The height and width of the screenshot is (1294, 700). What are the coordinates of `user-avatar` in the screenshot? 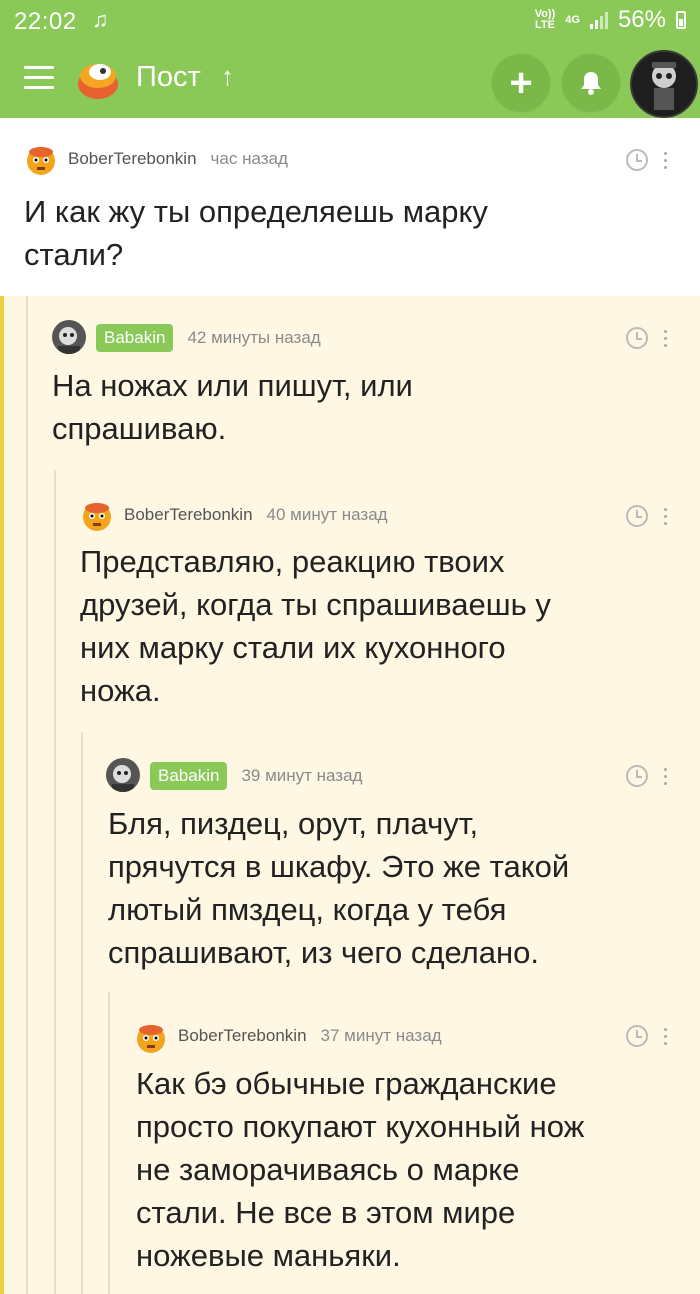 It's located at (664, 84).